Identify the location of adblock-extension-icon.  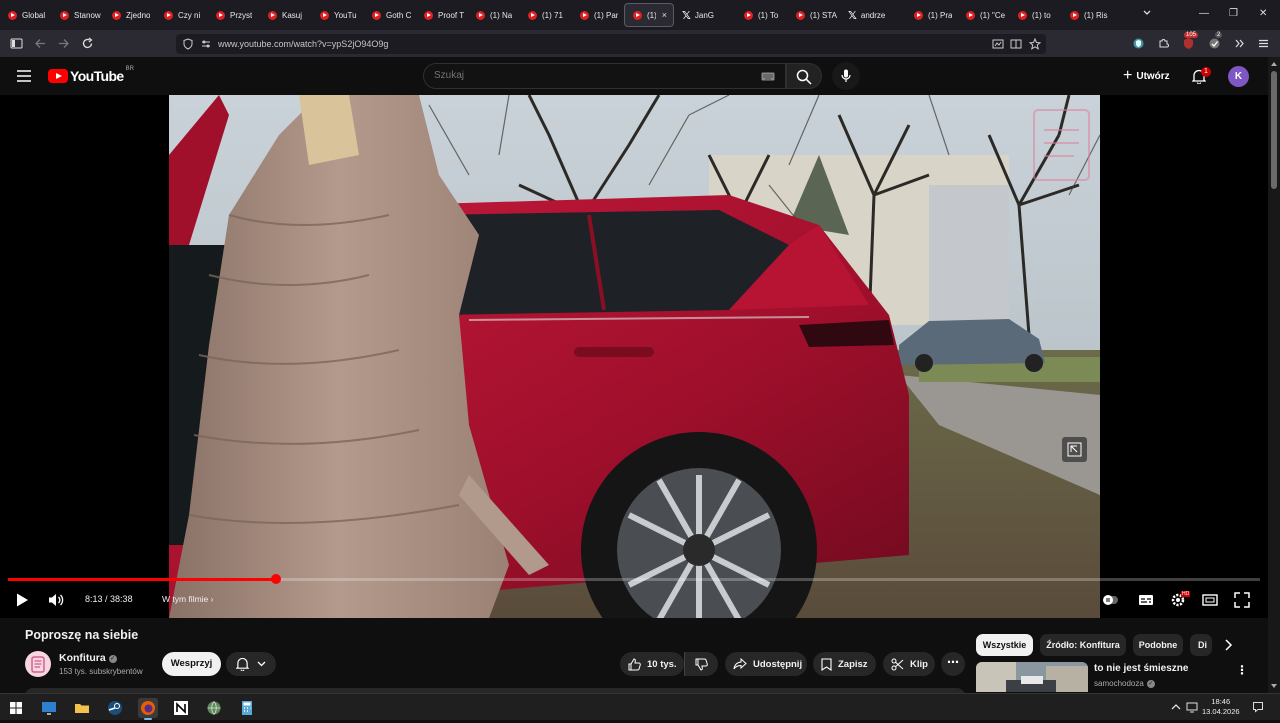
(1188, 43).